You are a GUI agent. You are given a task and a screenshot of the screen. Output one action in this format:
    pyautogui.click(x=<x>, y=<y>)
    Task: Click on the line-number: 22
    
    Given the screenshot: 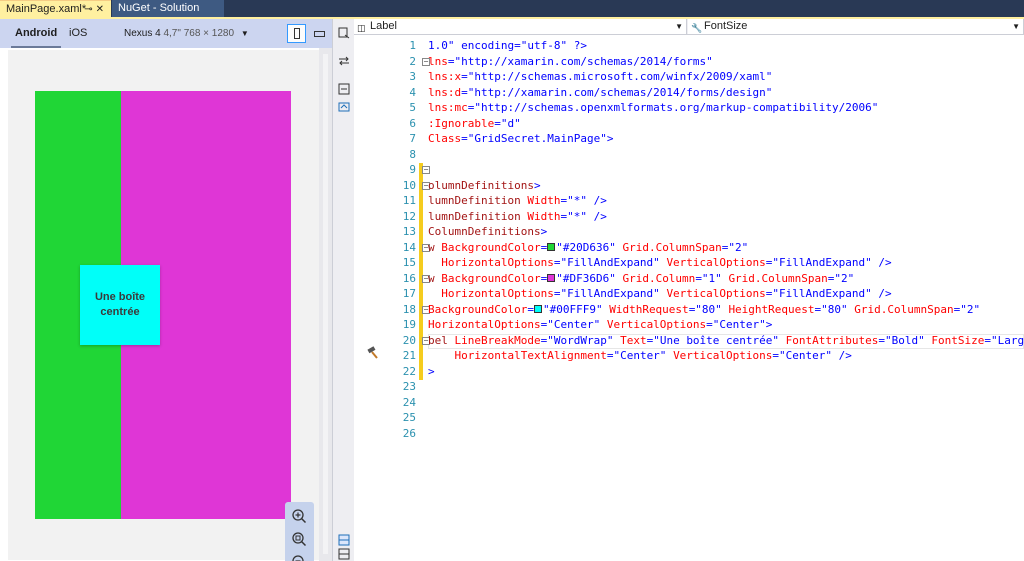 What is the action you would take?
    pyautogui.click(x=409, y=371)
    